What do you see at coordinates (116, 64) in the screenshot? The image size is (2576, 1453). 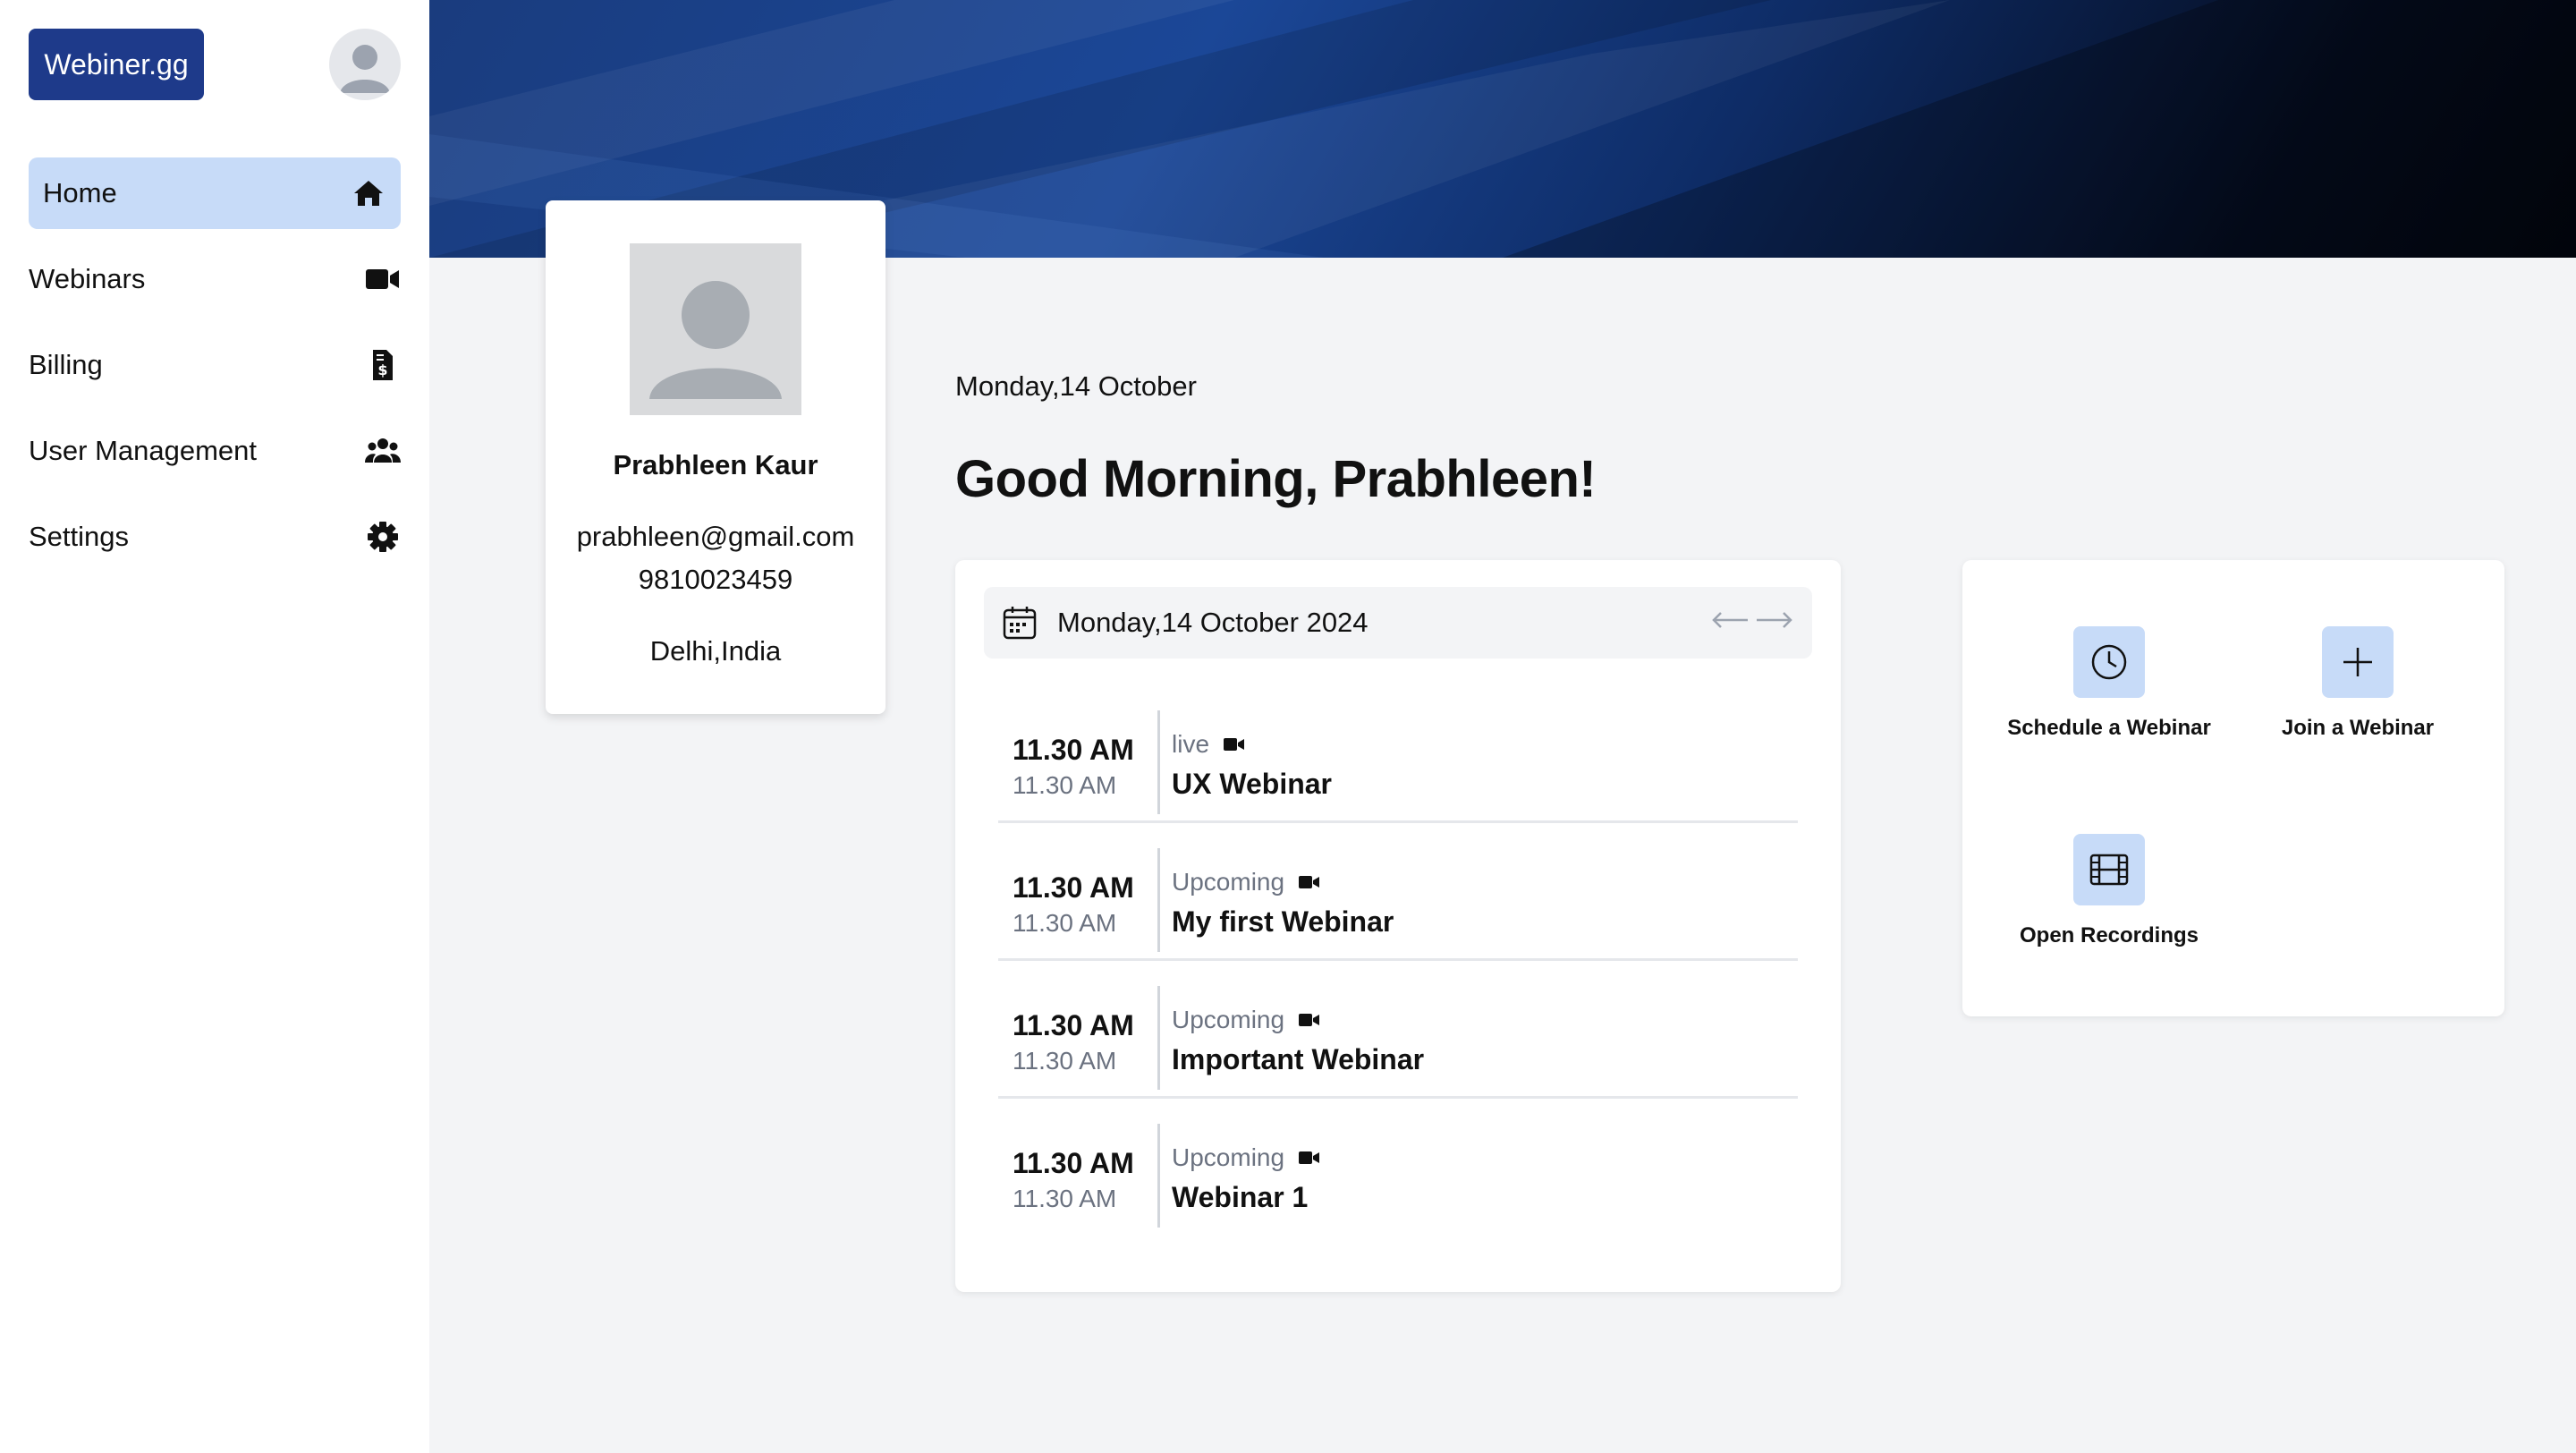 I see `logo: Webiner.gg` at bounding box center [116, 64].